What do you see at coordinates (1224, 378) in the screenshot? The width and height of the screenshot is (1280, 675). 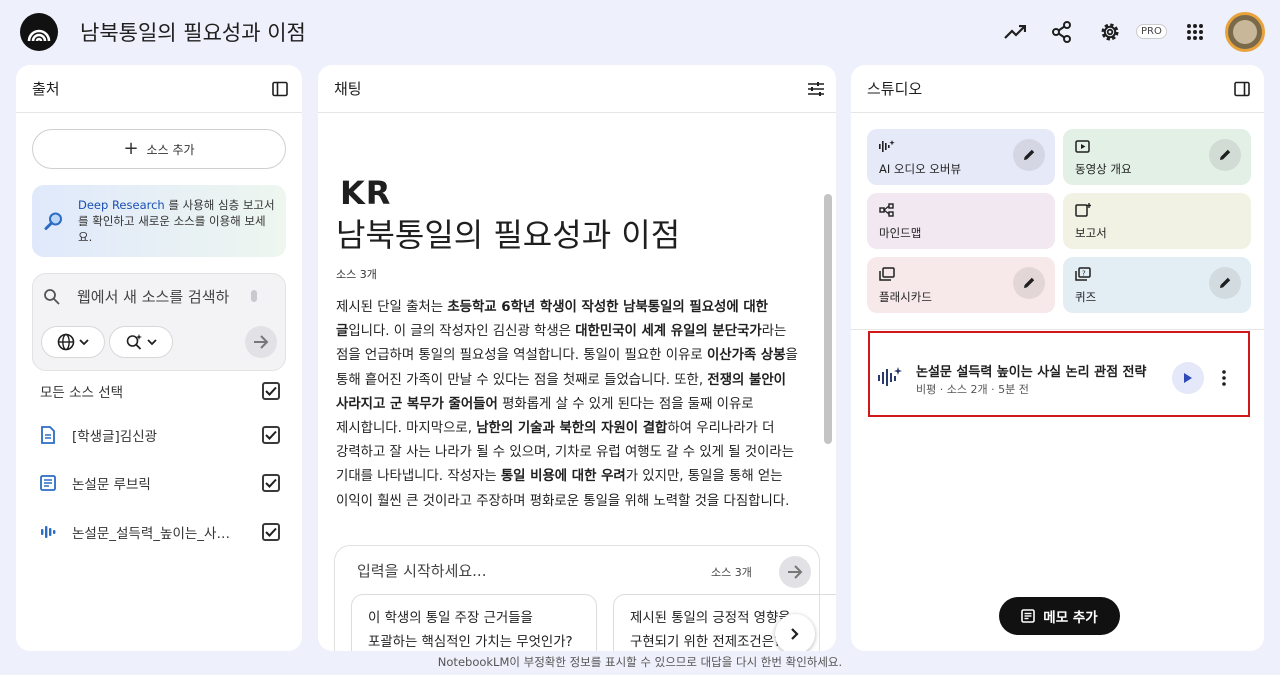 I see `more-options-icon` at bounding box center [1224, 378].